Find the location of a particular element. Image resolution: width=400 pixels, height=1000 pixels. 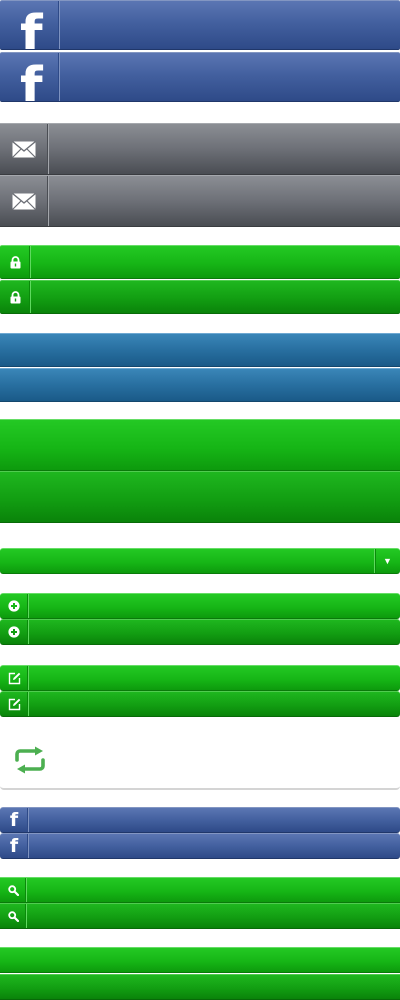

green-dropdown: ▼ is located at coordinates (200, 561).